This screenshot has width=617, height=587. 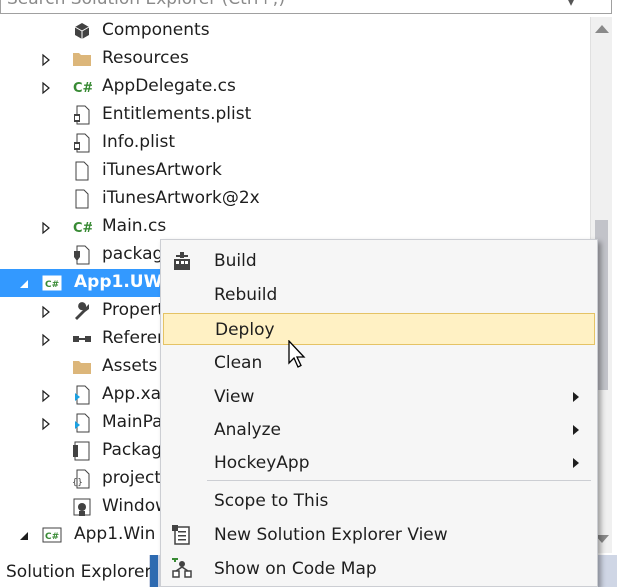 What do you see at coordinates (154, 571) in the screenshot?
I see `tab-accent` at bounding box center [154, 571].